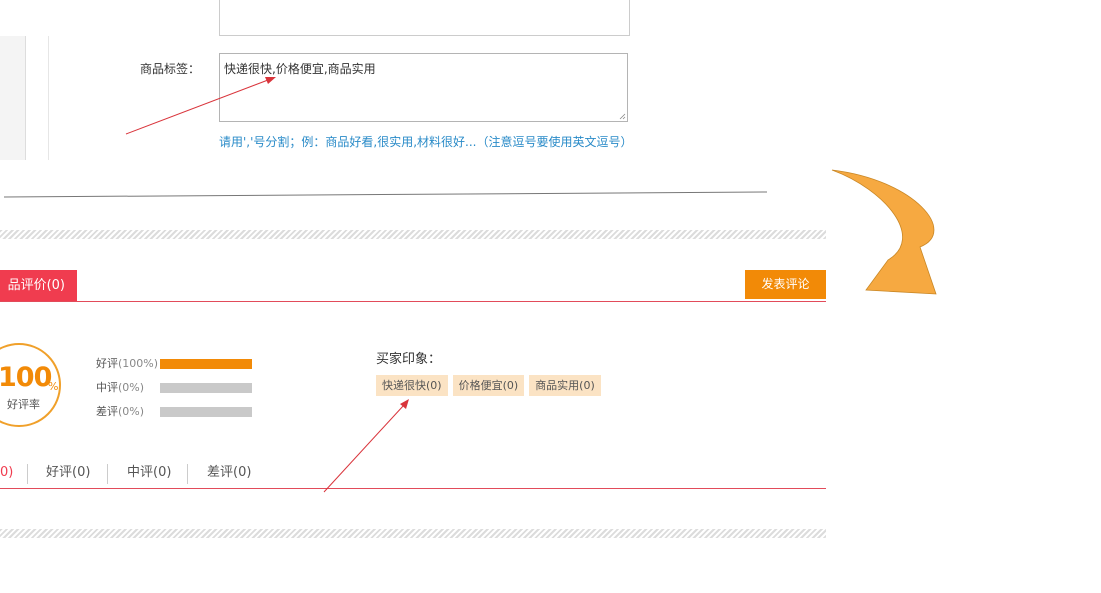  I want to click on rating-bar-bad, so click(206, 412).